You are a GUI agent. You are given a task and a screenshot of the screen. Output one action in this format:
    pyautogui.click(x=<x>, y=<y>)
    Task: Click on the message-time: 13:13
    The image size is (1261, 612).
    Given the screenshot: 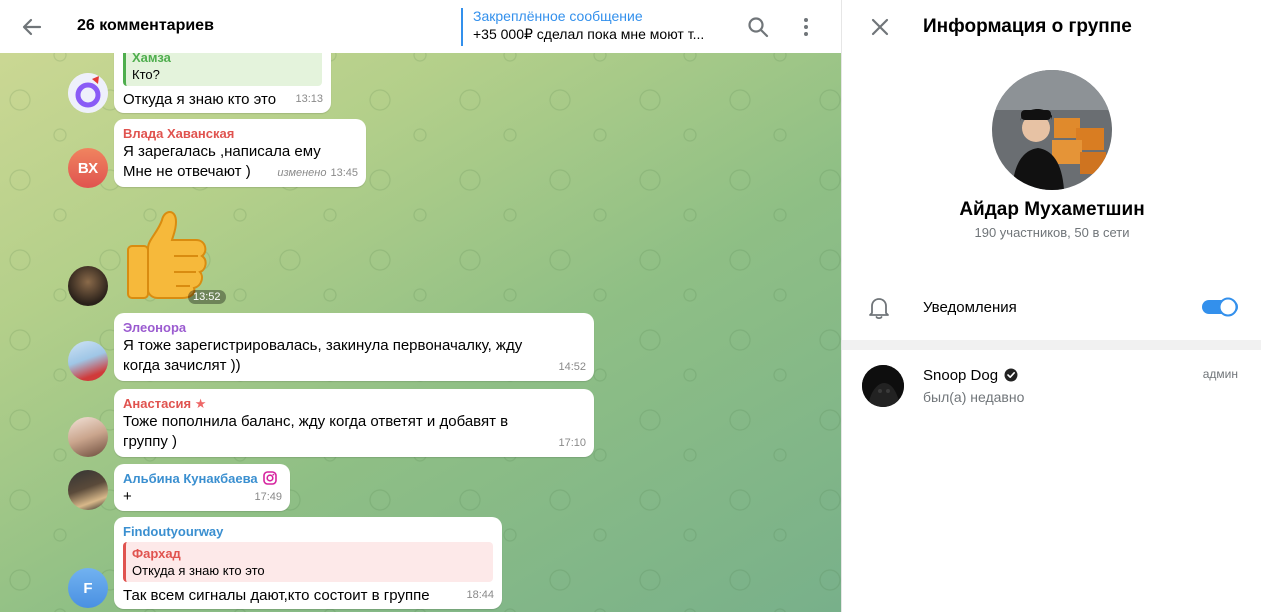 What is the action you would take?
    pyautogui.click(x=309, y=99)
    